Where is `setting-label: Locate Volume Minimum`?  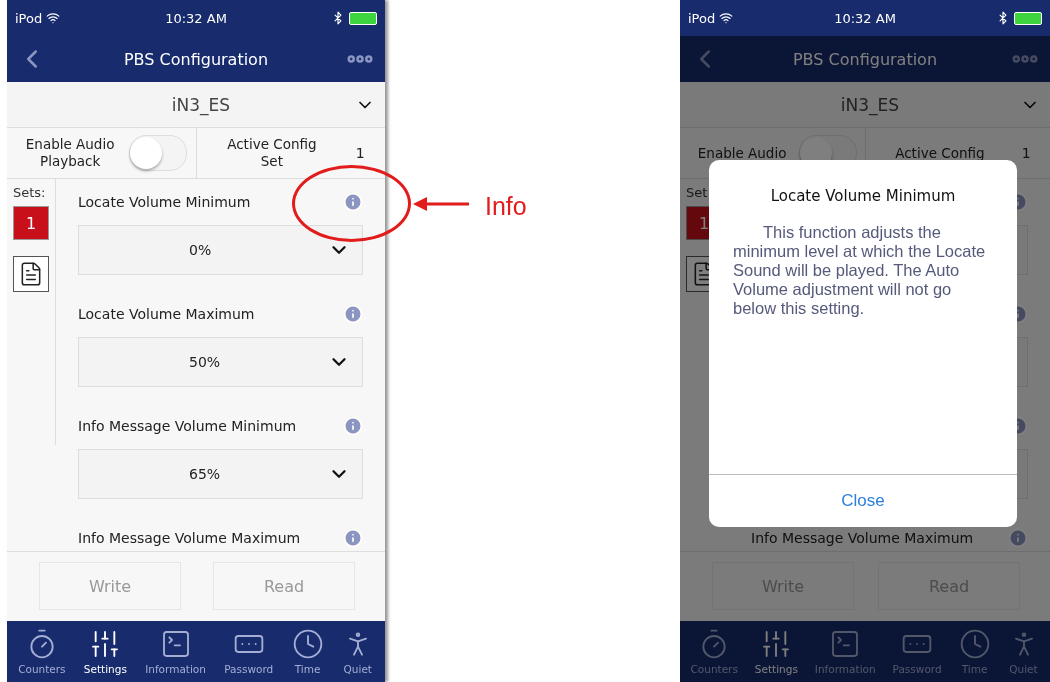 setting-label: Locate Volume Minimum is located at coordinates (164, 202).